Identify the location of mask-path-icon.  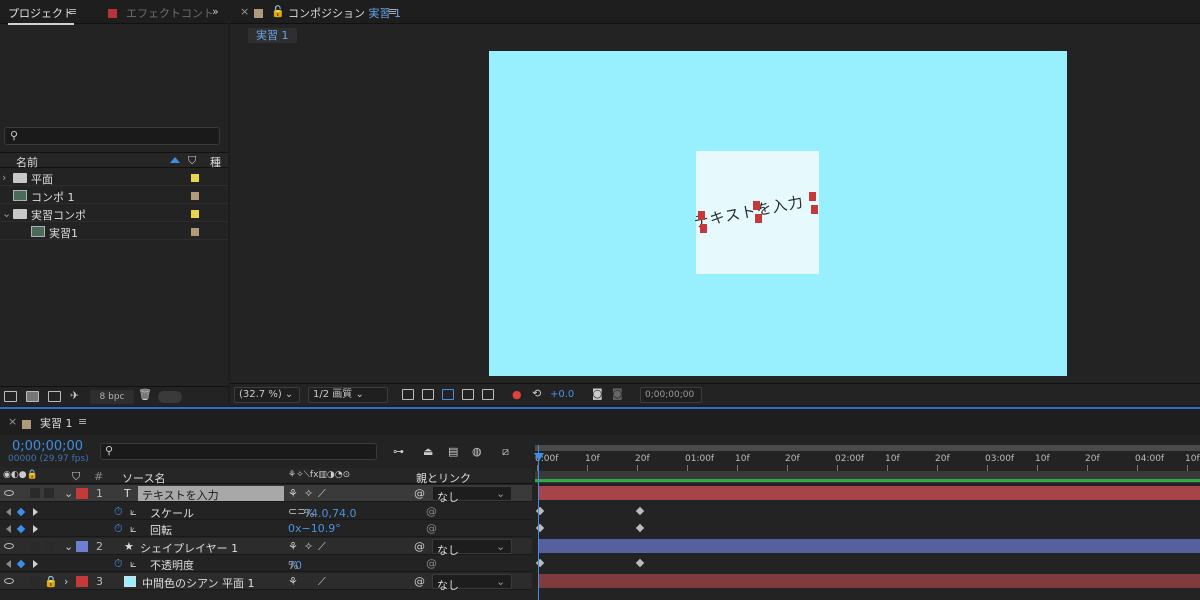
(448, 394).